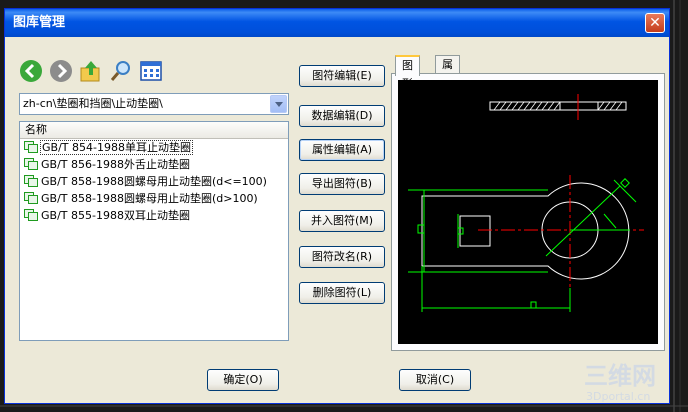 This screenshot has width=688, height=412. Describe the element at coordinates (618, 396) in the screenshot. I see `watermark-subtitle: 3Dportal.cn` at that location.